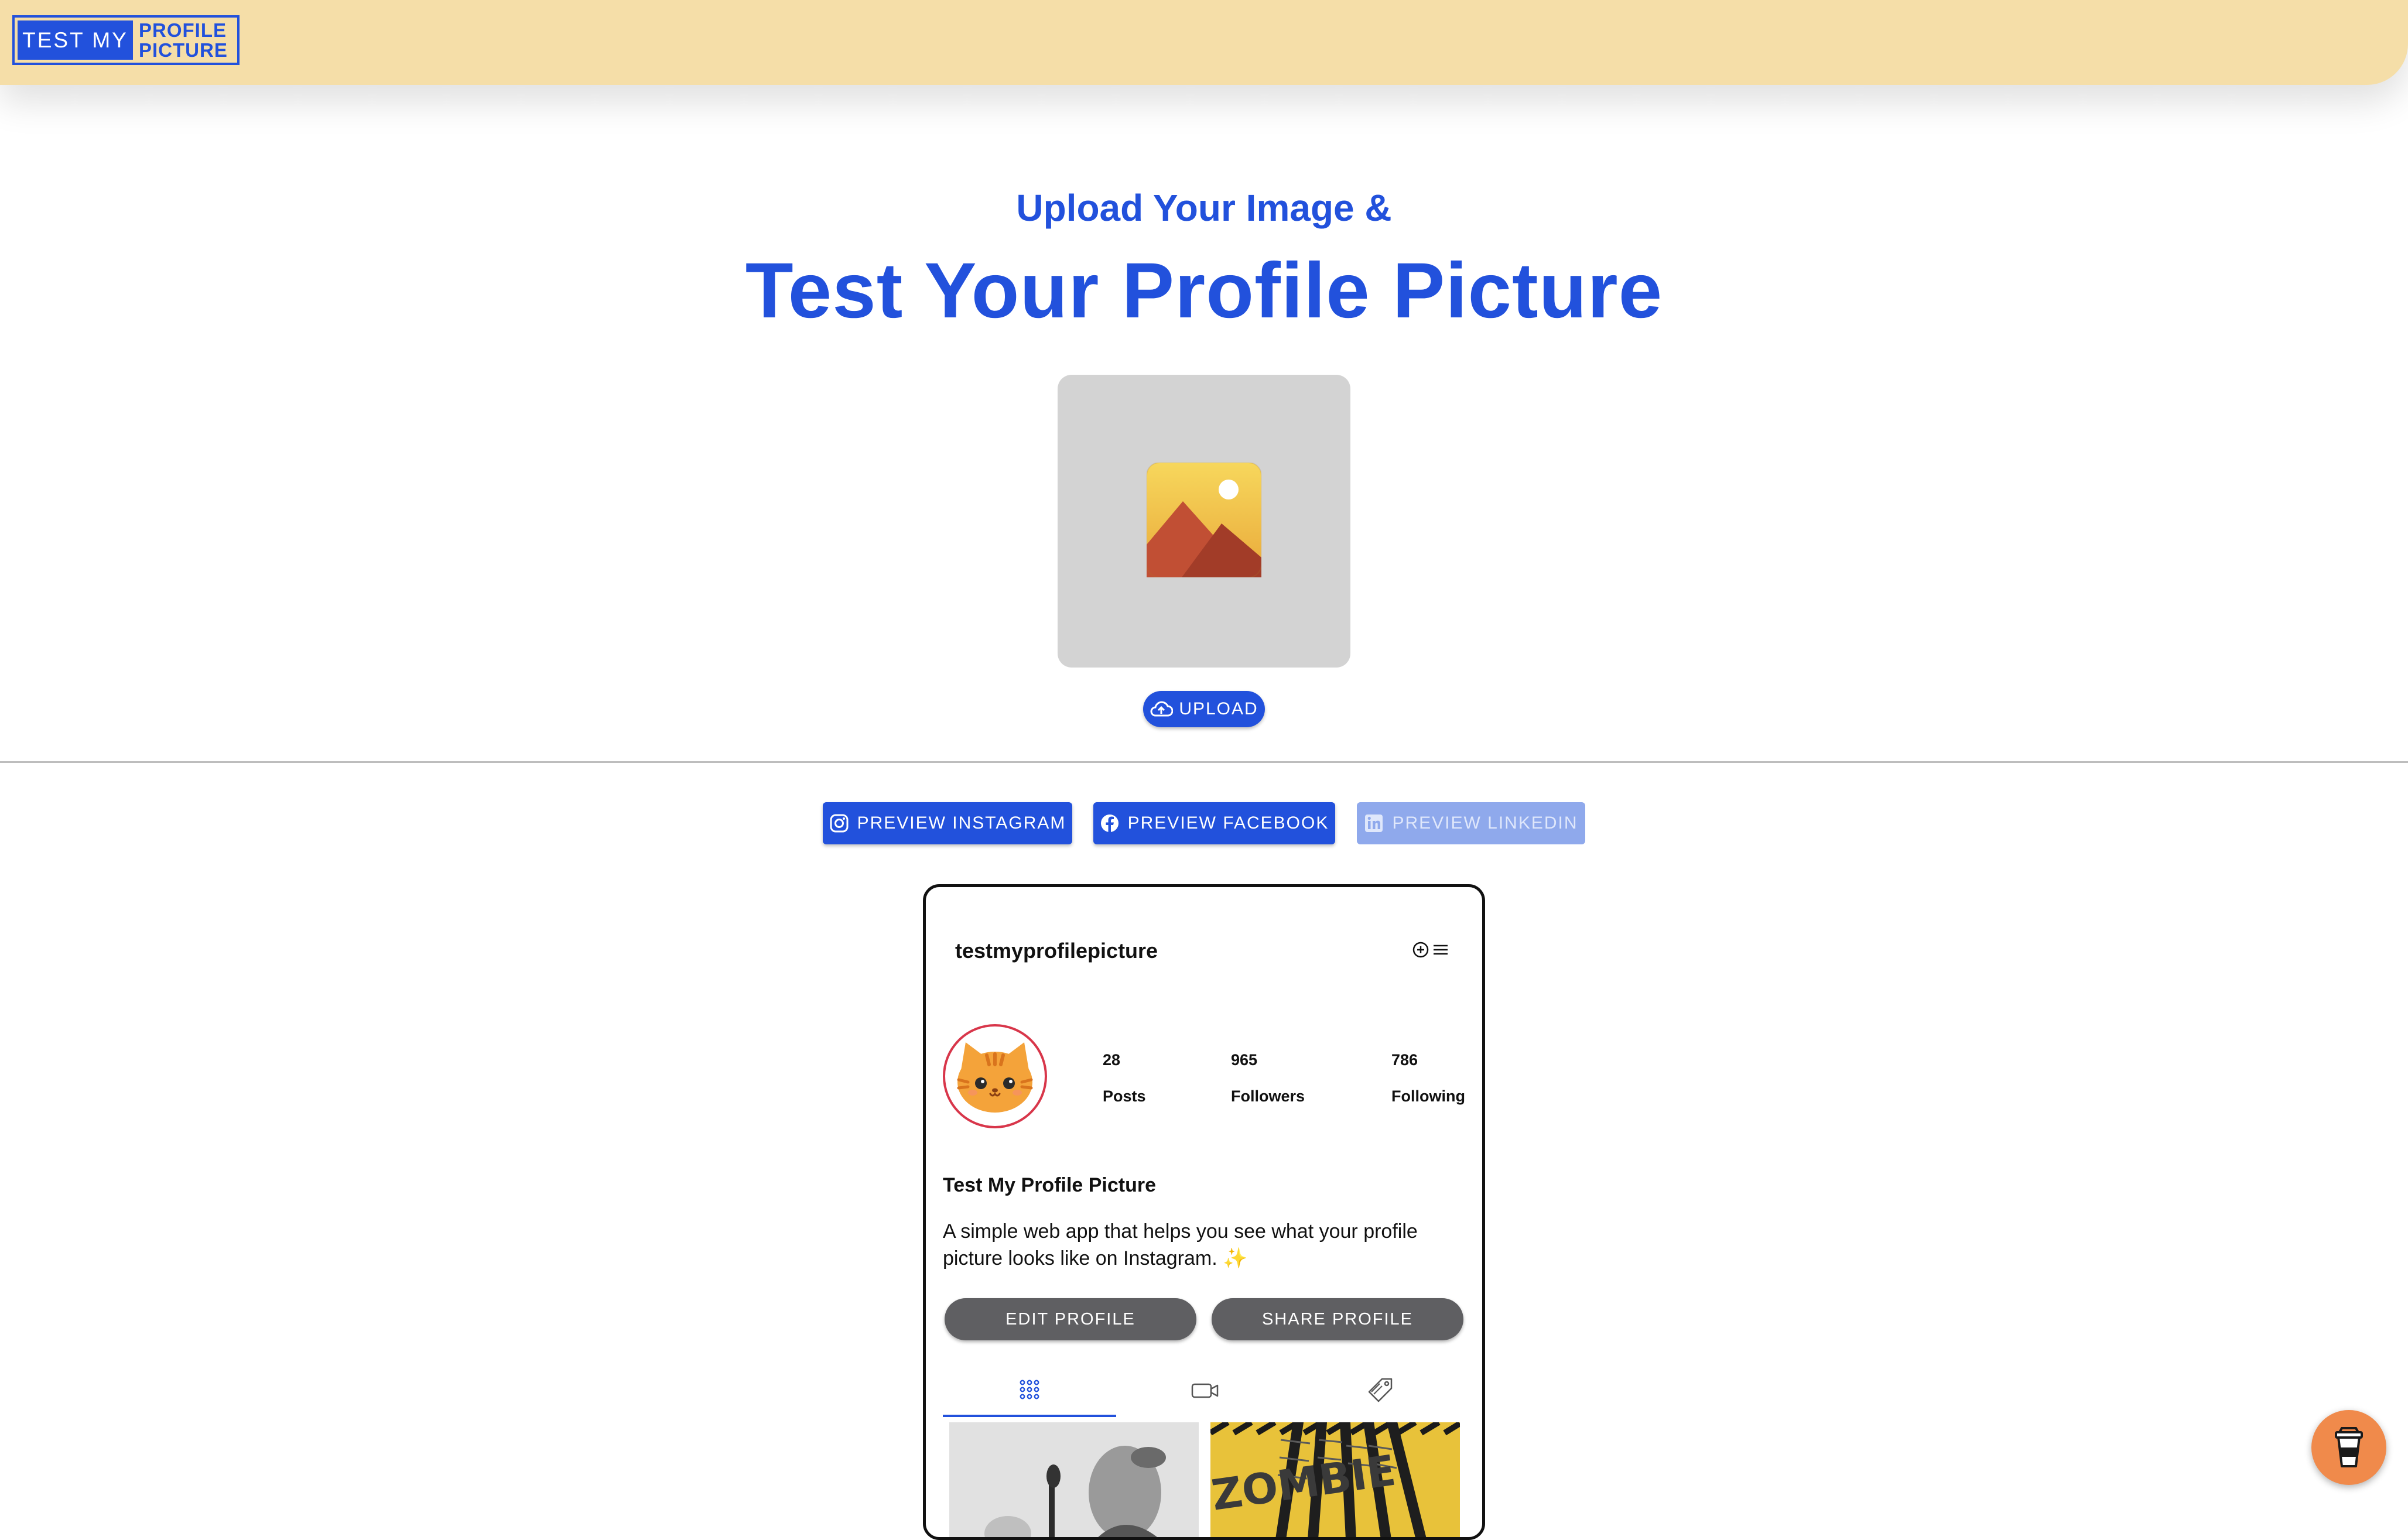  Describe the element at coordinates (1112, 1060) in the screenshot. I see `stat-posts-value: 28` at that location.